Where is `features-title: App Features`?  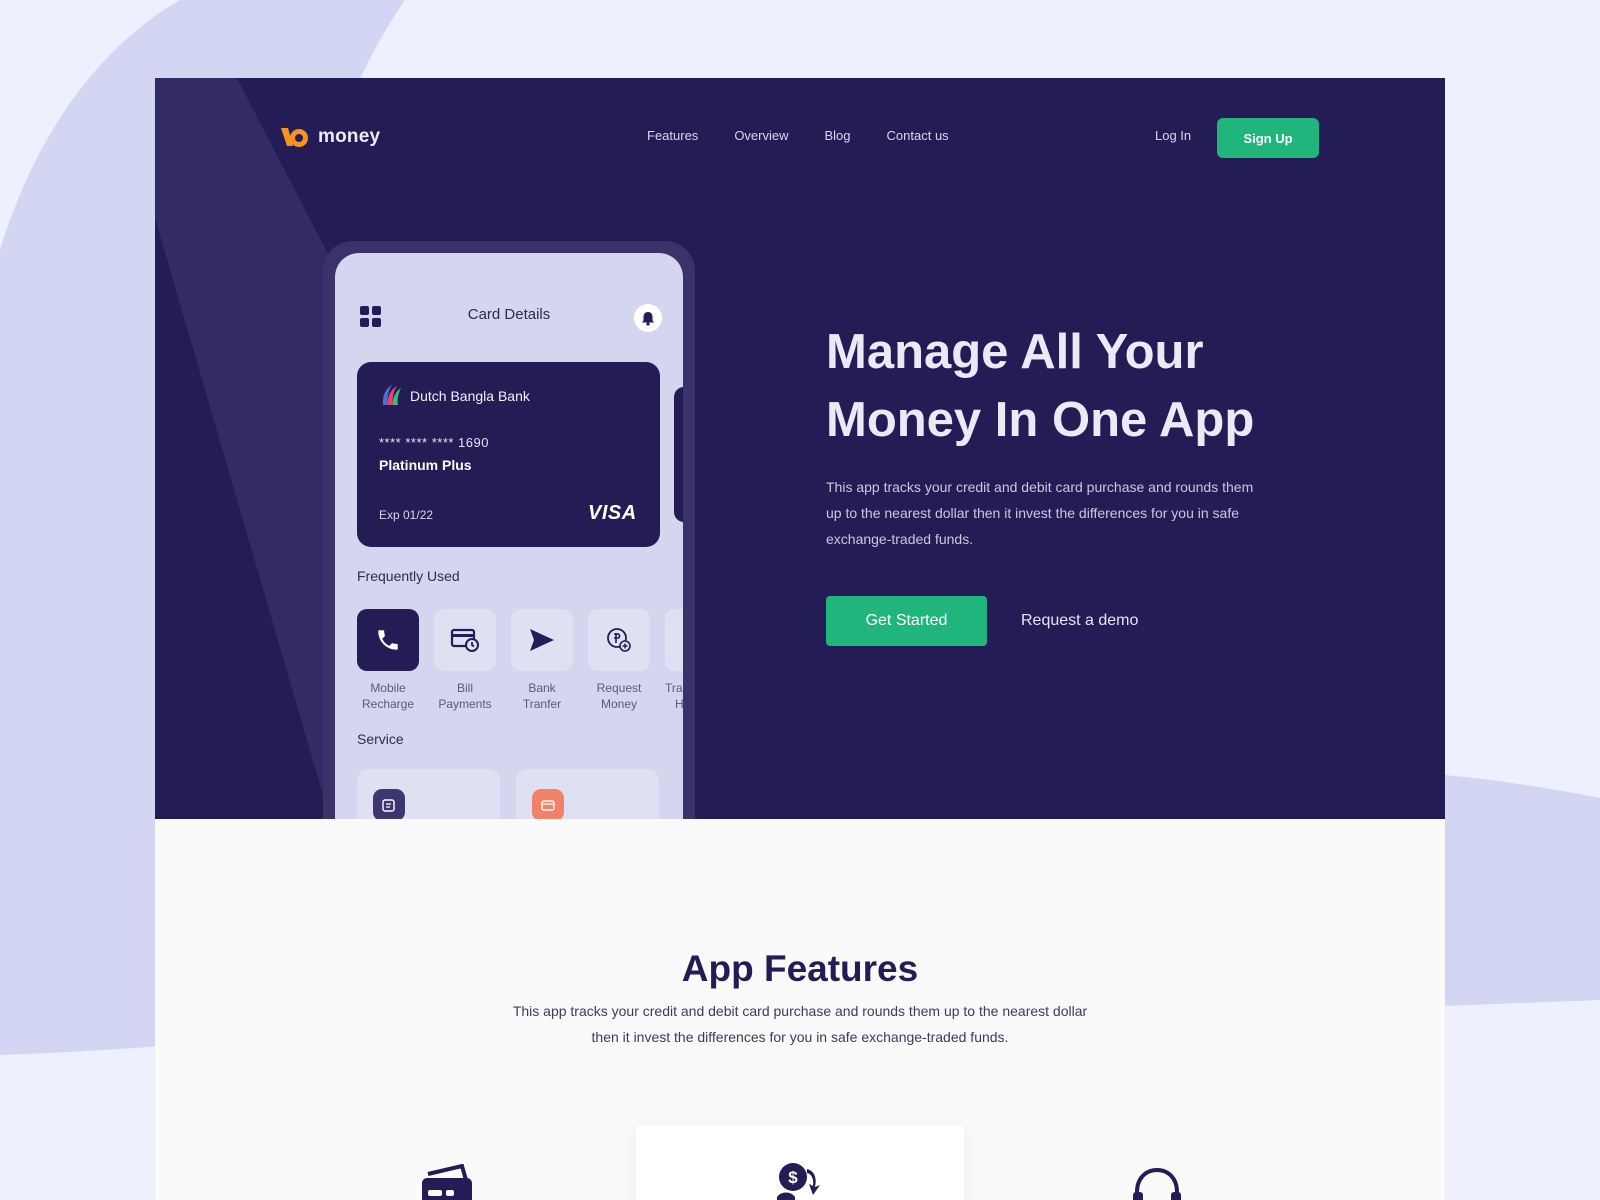 features-title: App Features is located at coordinates (800, 968).